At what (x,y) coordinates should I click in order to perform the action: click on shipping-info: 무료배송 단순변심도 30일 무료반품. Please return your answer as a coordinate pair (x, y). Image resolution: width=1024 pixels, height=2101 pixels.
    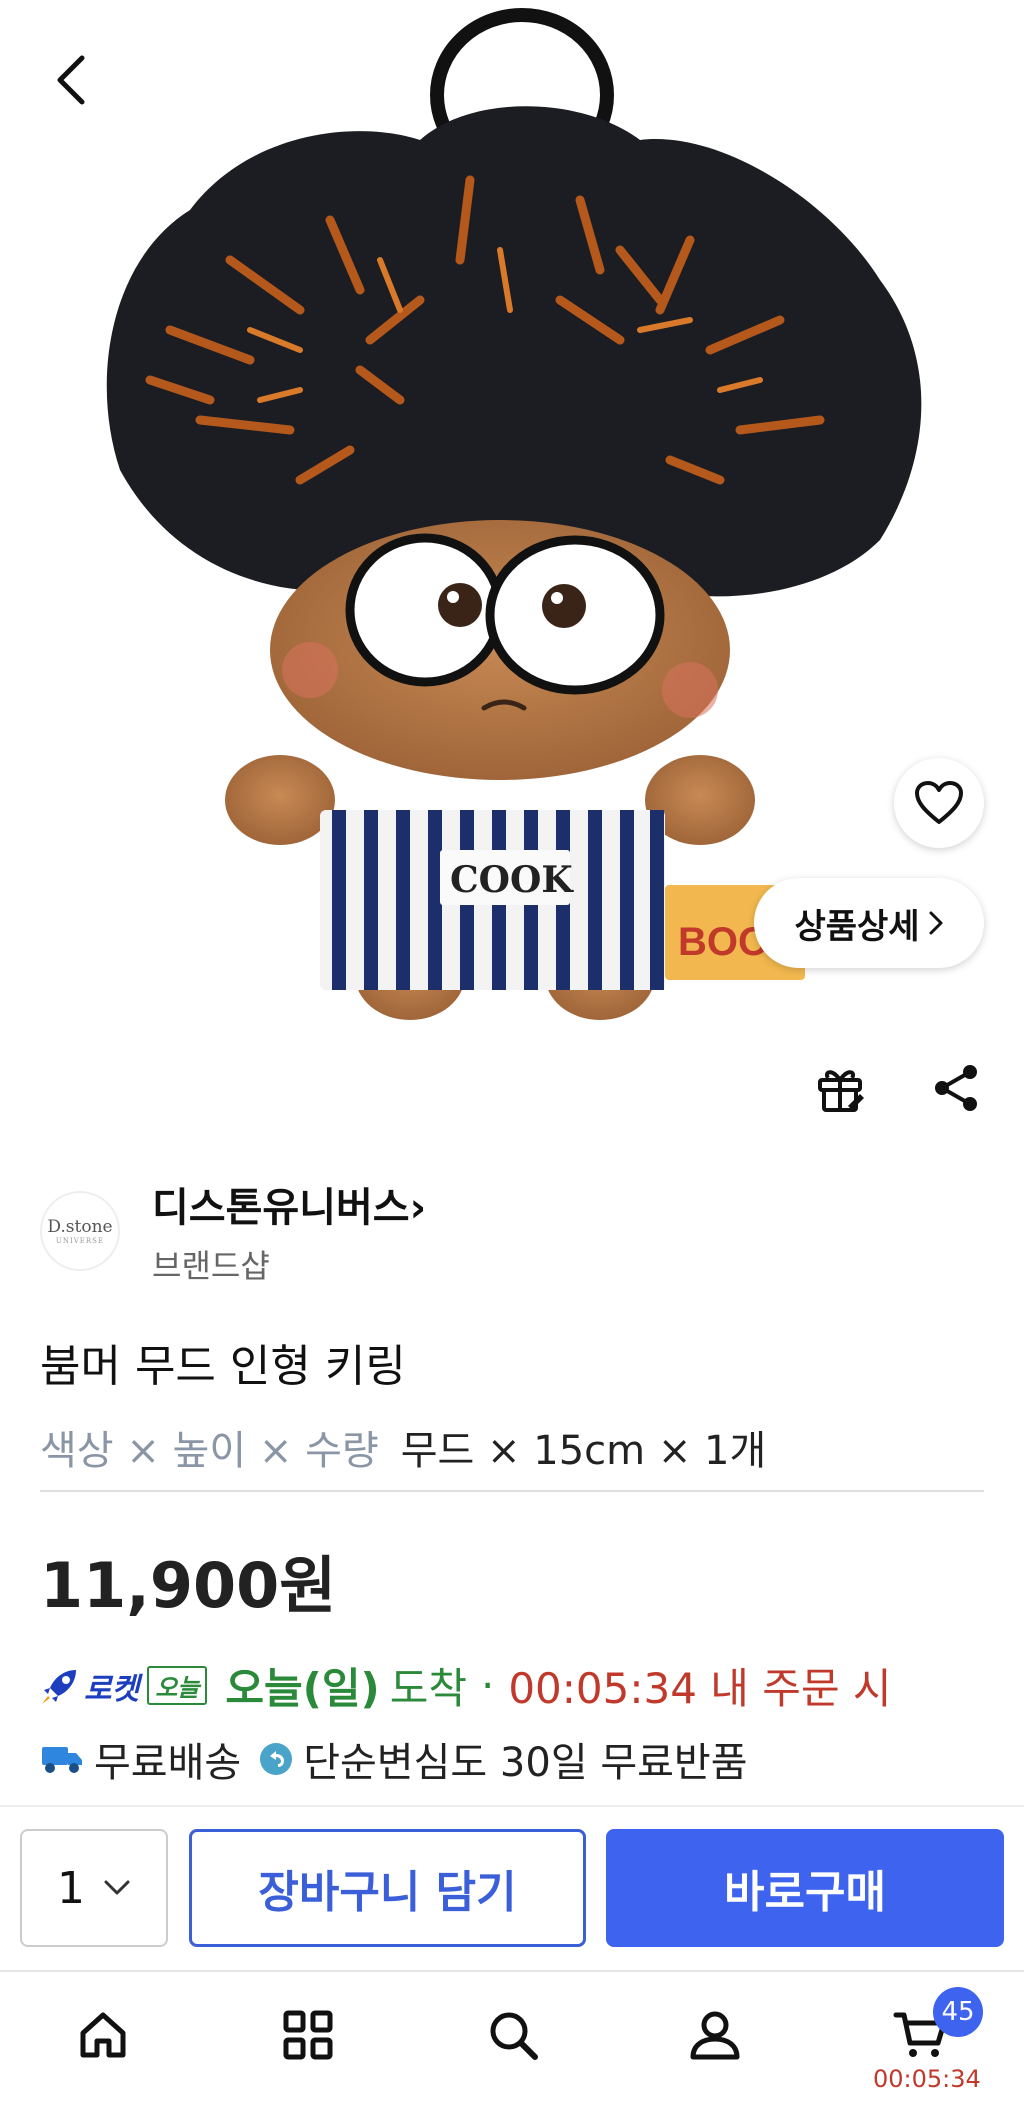
    Looking at the image, I should click on (394, 1759).